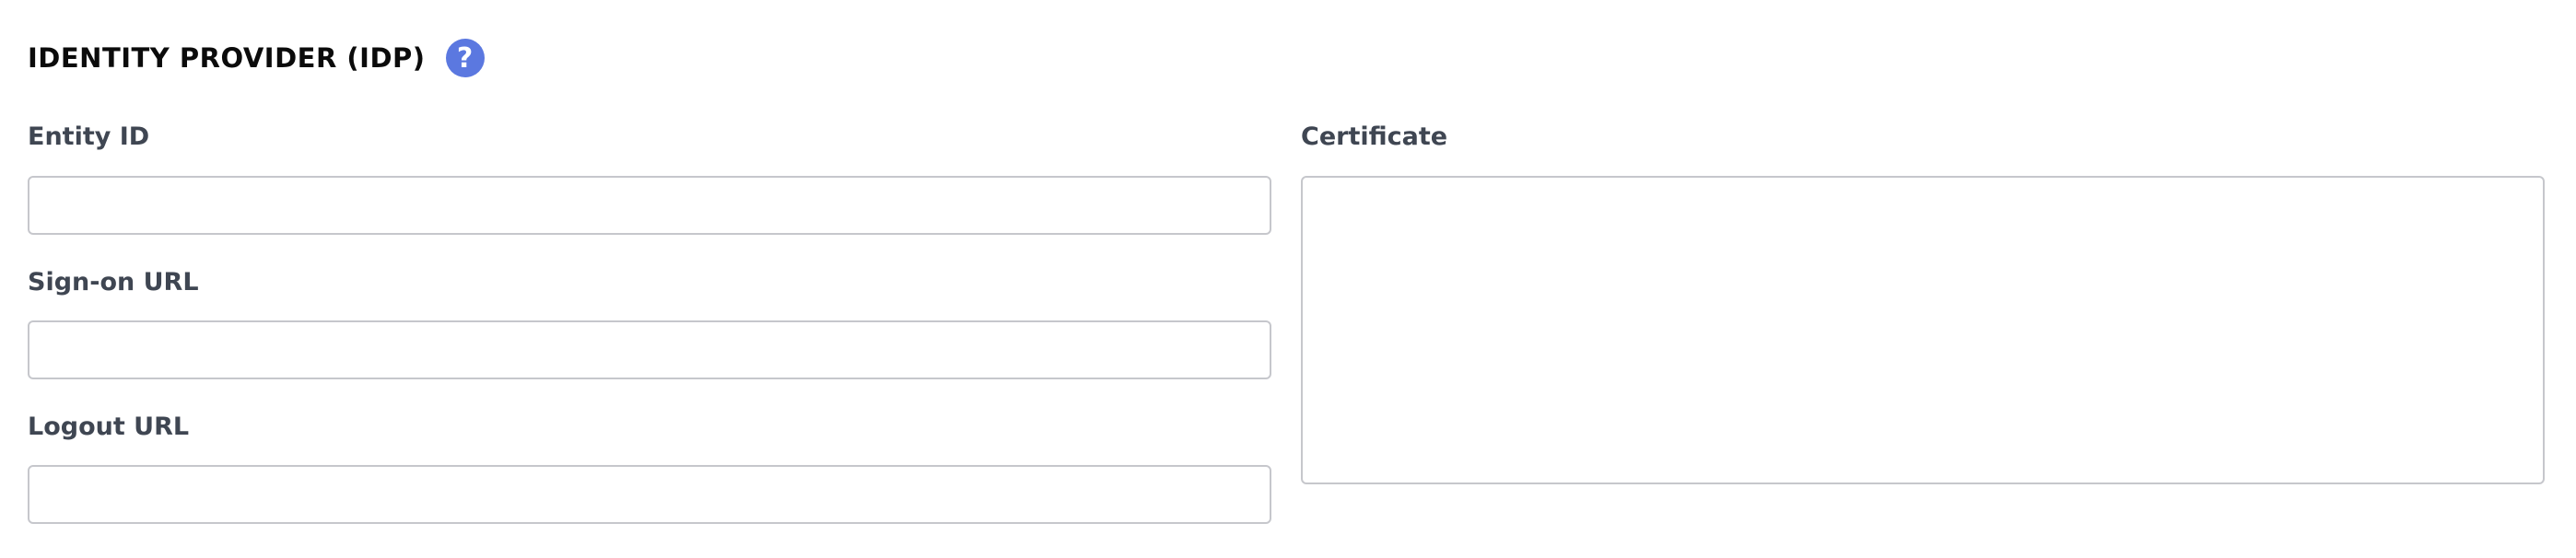 The height and width of the screenshot is (558, 2576). Describe the element at coordinates (465, 58) in the screenshot. I see `question-mark-icon: ?` at that location.